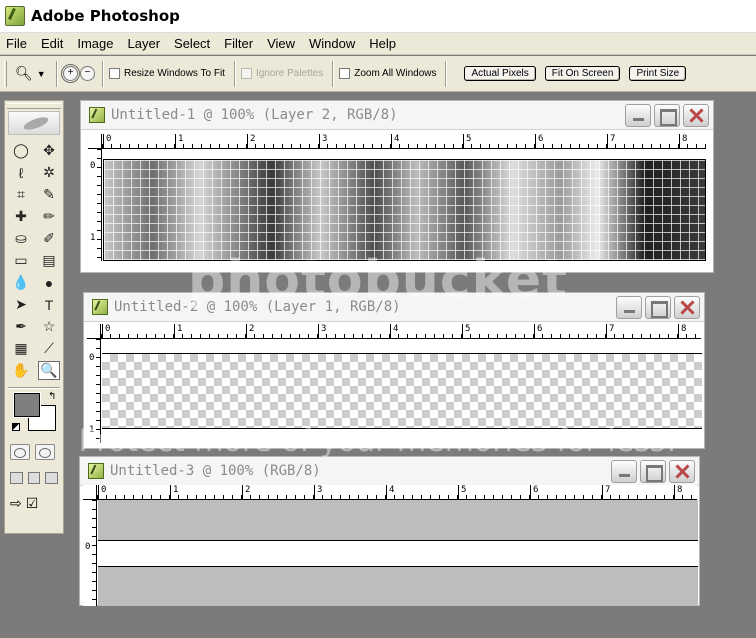 This screenshot has width=756, height=638. I want to click on path-selection-icon: ➤, so click(21, 304).